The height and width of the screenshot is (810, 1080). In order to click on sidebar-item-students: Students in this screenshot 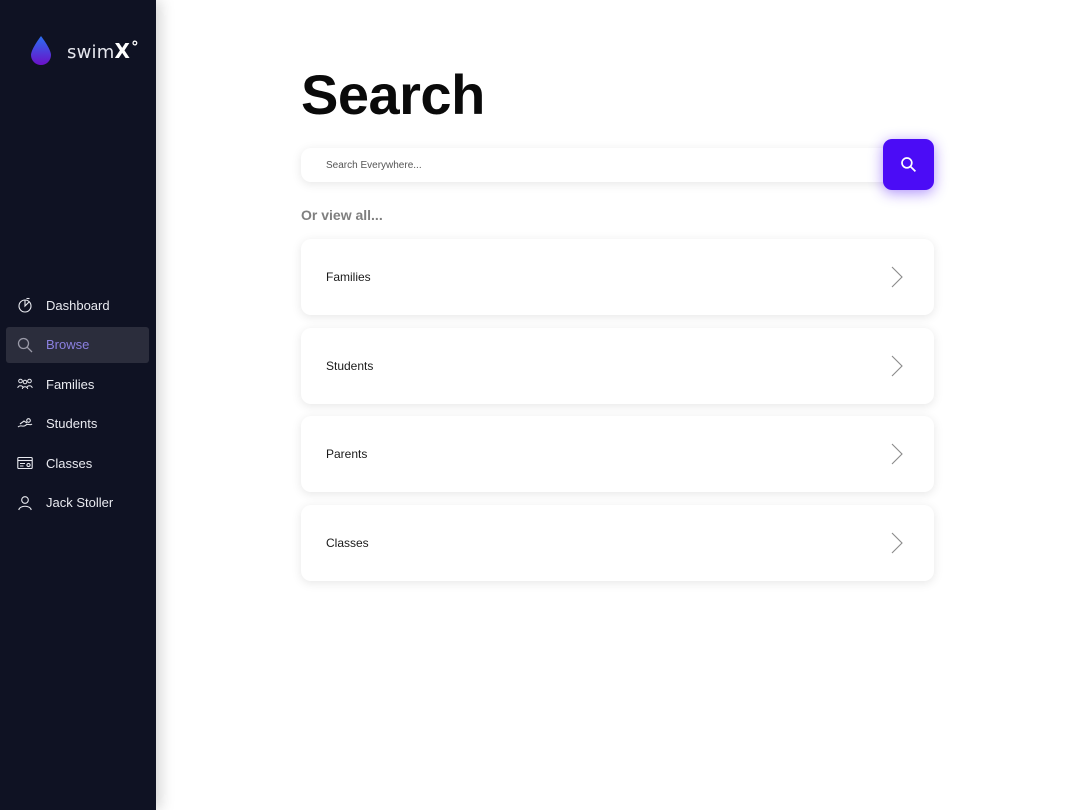, I will do `click(77, 424)`.